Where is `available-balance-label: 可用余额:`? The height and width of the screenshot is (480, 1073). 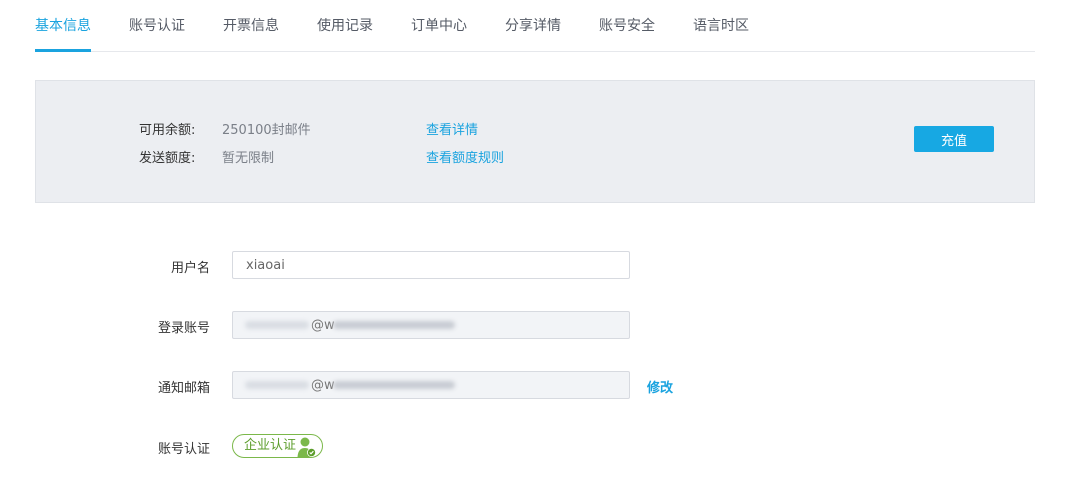 available-balance-label: 可用余额: is located at coordinates (167, 130).